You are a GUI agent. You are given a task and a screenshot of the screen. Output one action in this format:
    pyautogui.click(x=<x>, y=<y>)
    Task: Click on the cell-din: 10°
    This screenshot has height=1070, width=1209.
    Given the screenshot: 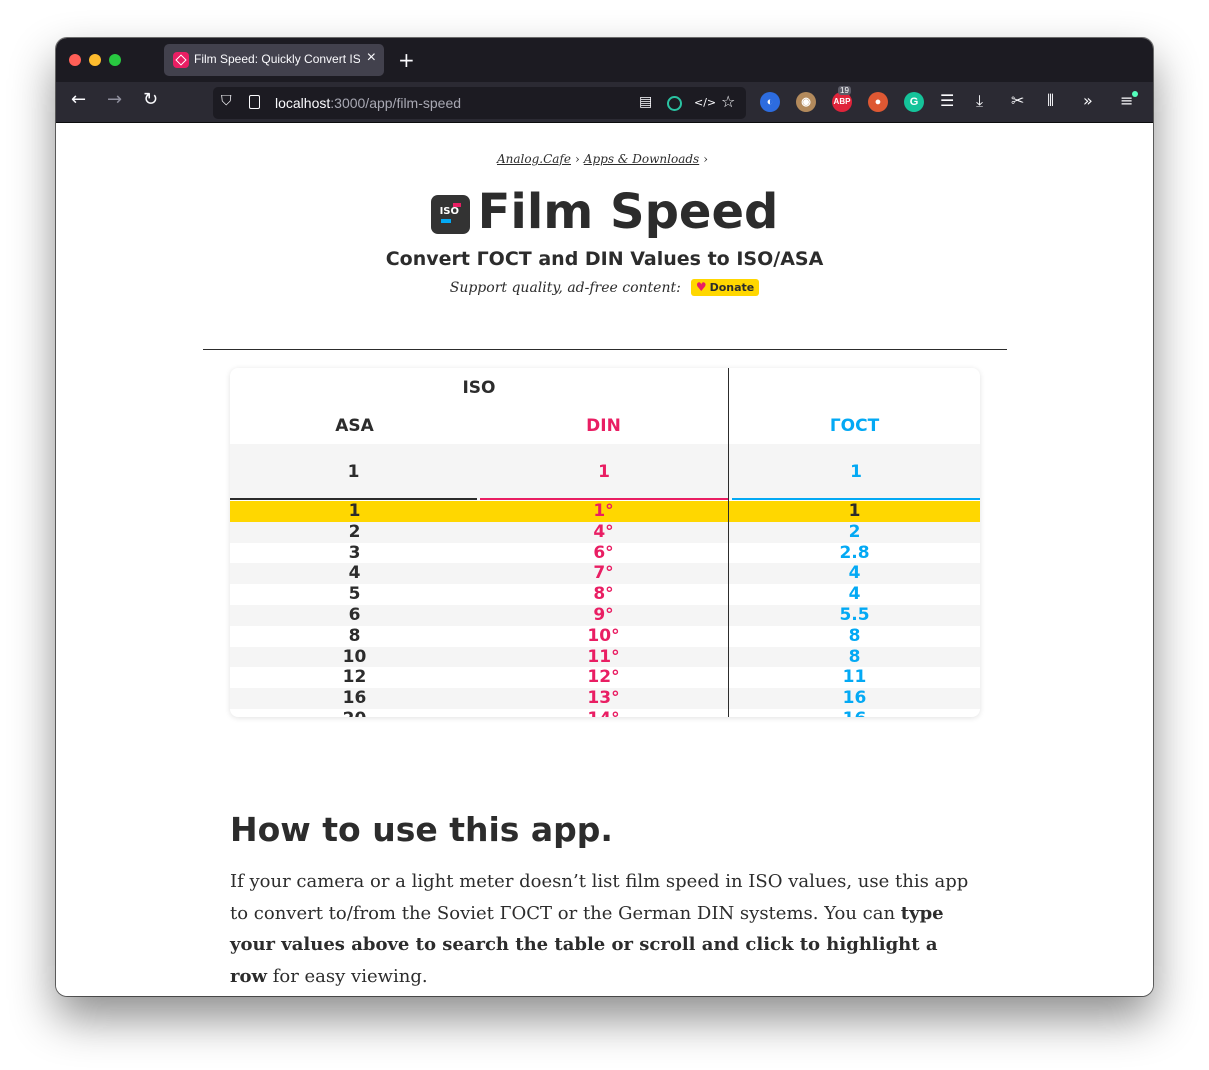 What is the action you would take?
    pyautogui.click(x=603, y=635)
    